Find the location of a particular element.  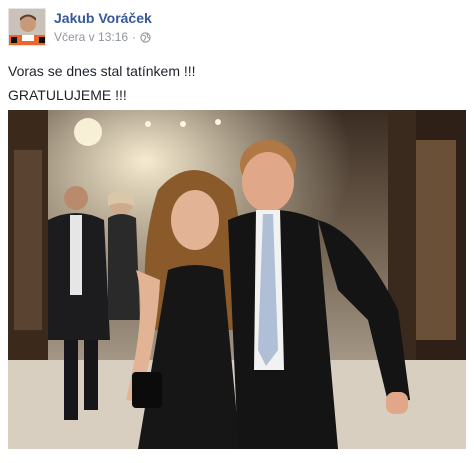

author-avatar is located at coordinates (27, 27).